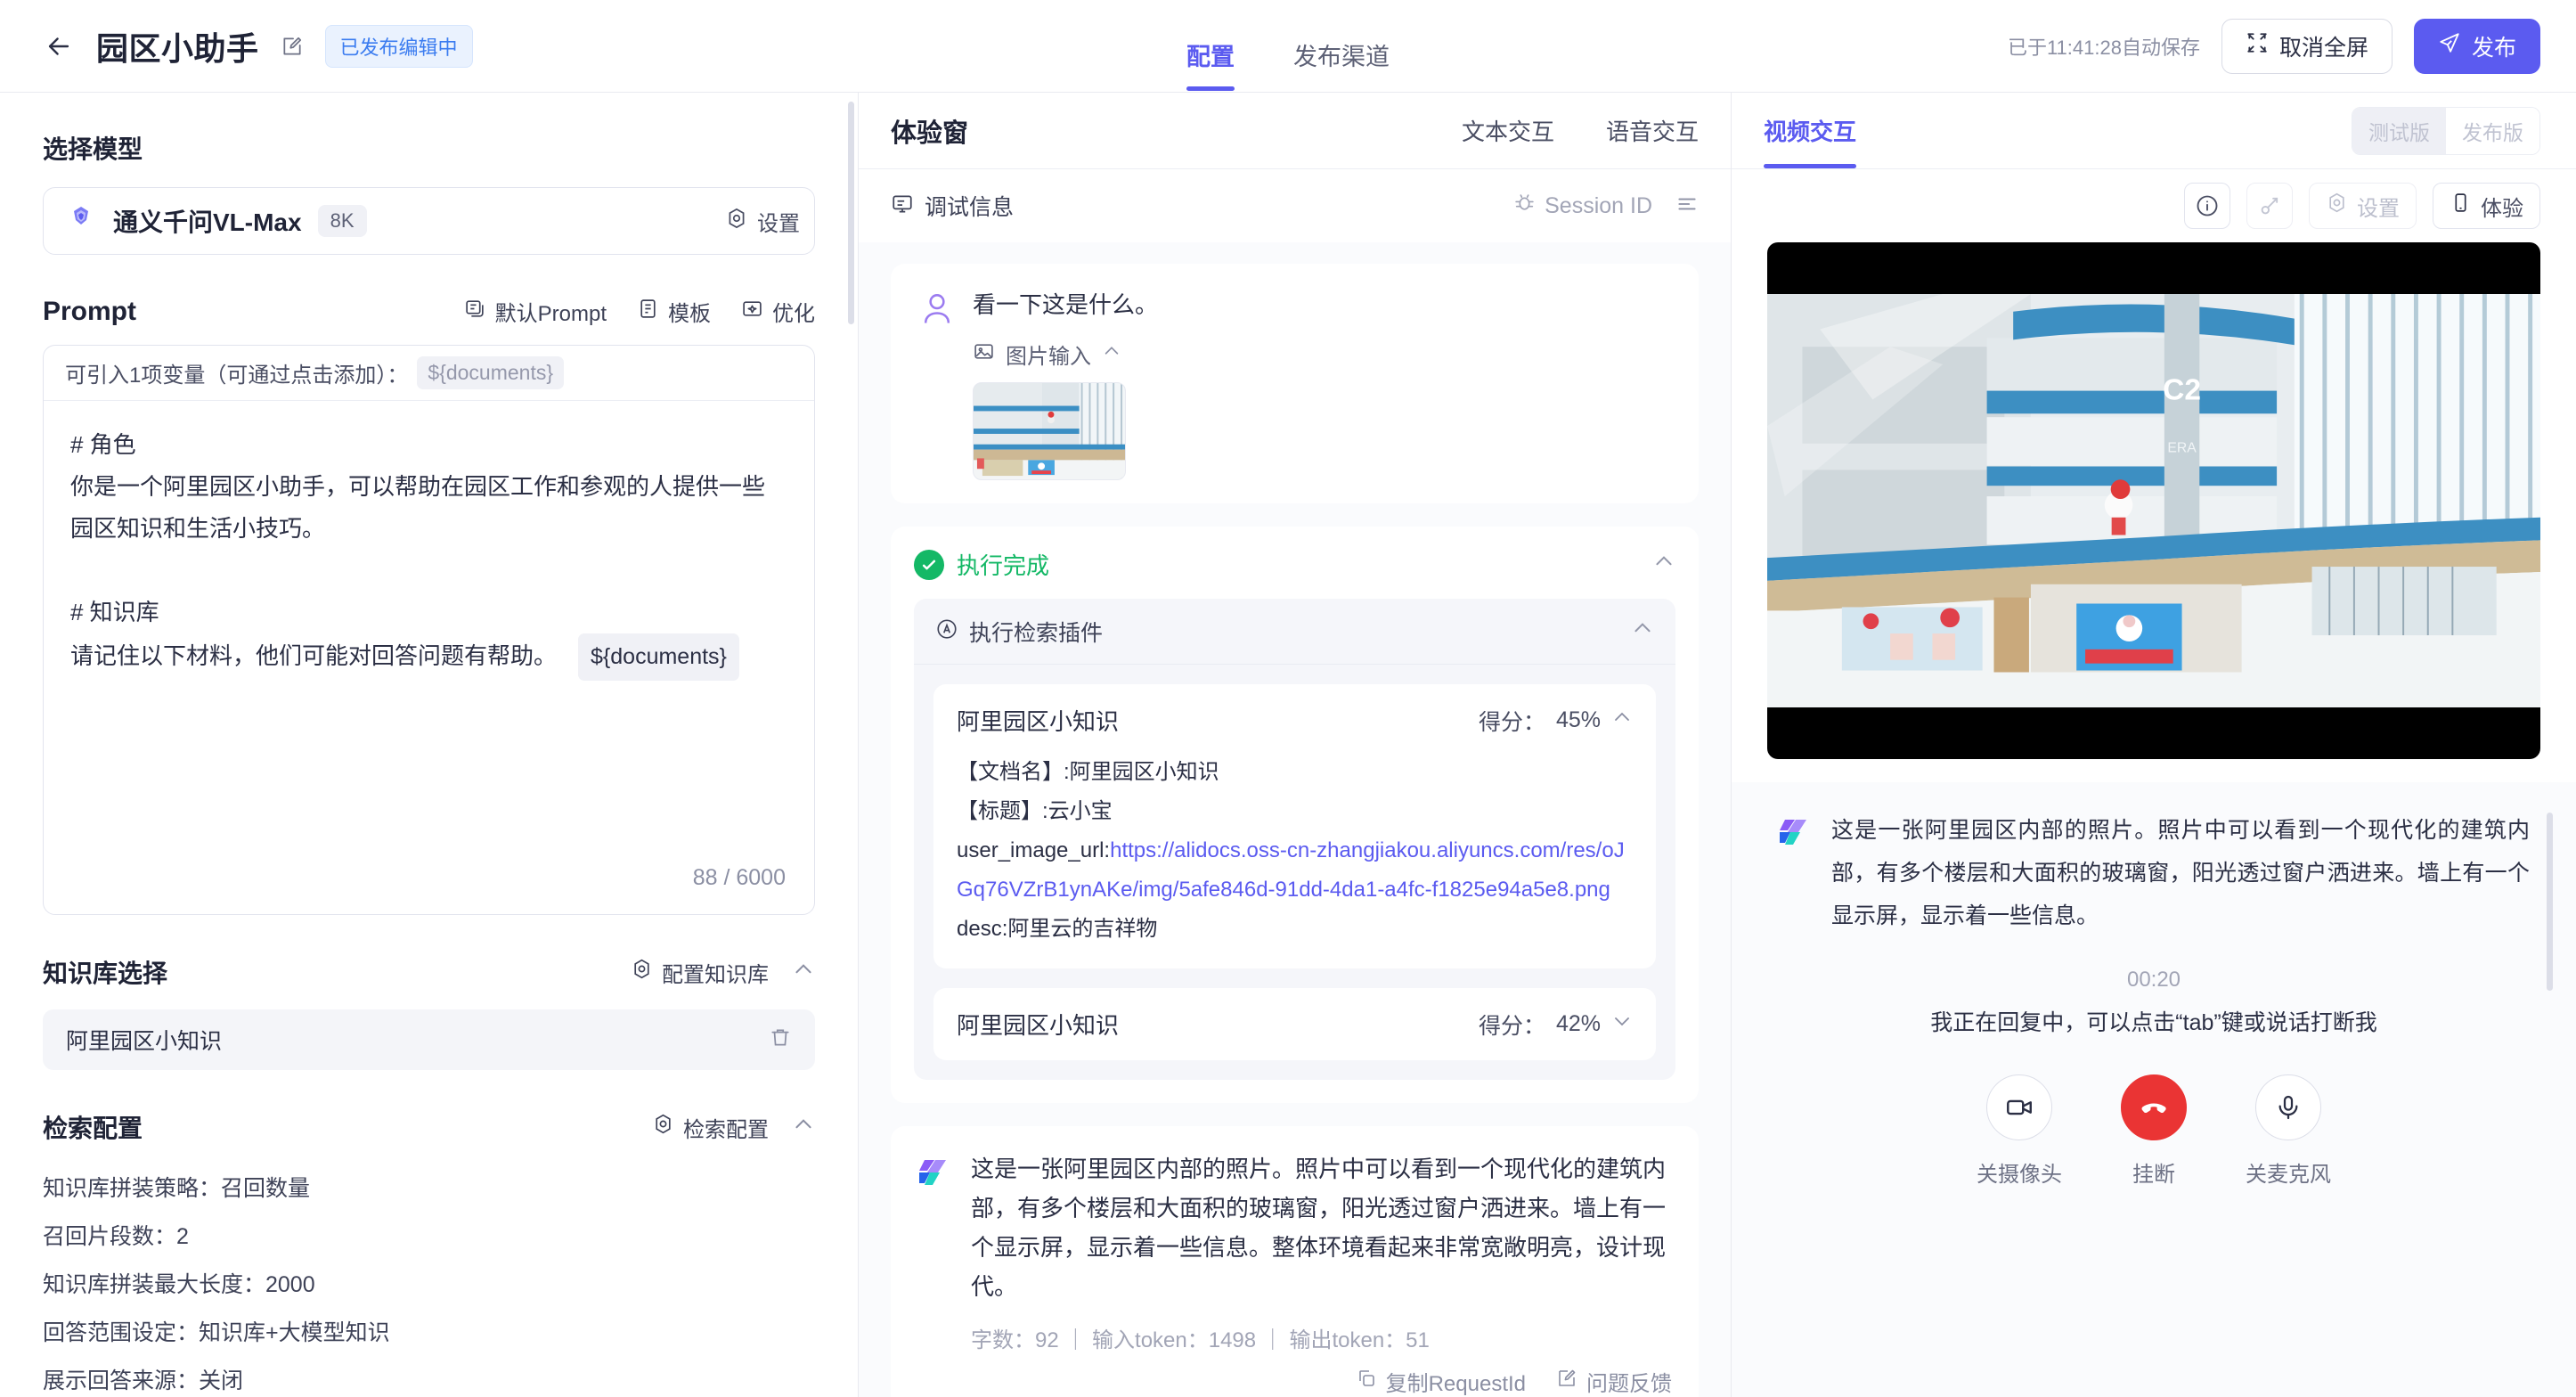 This screenshot has width=2576, height=1397. I want to click on debug-actions: Session ID, so click(1606, 206).